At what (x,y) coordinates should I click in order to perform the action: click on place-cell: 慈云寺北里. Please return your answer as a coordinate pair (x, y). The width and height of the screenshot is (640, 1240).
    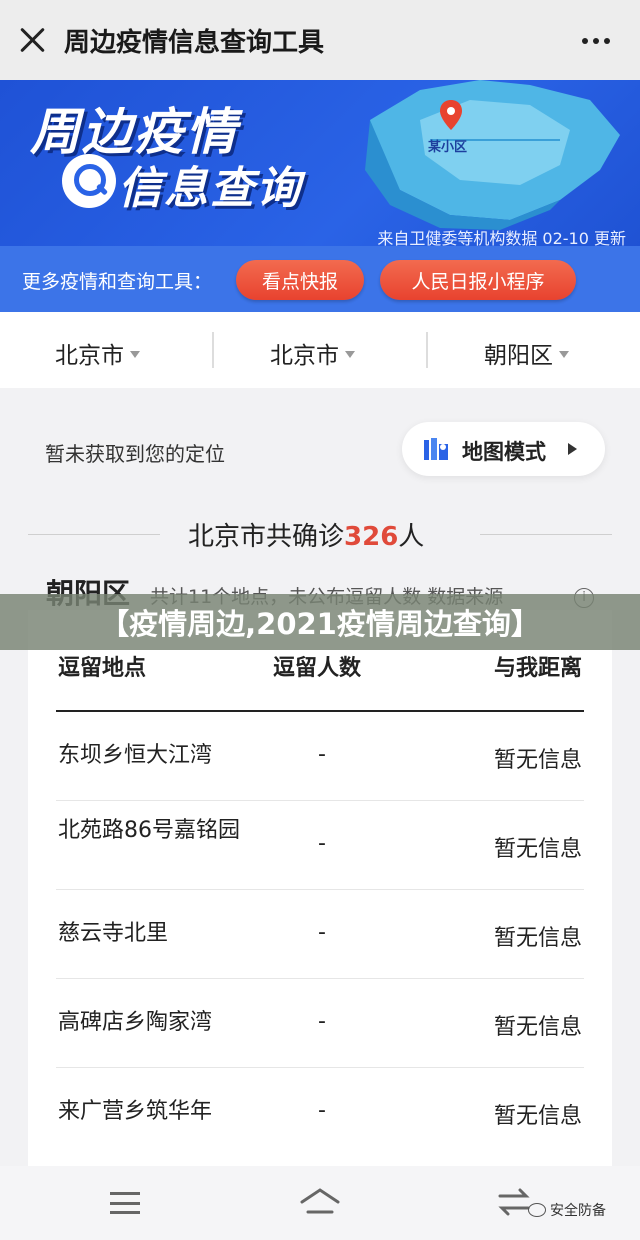
    Looking at the image, I should click on (113, 933).